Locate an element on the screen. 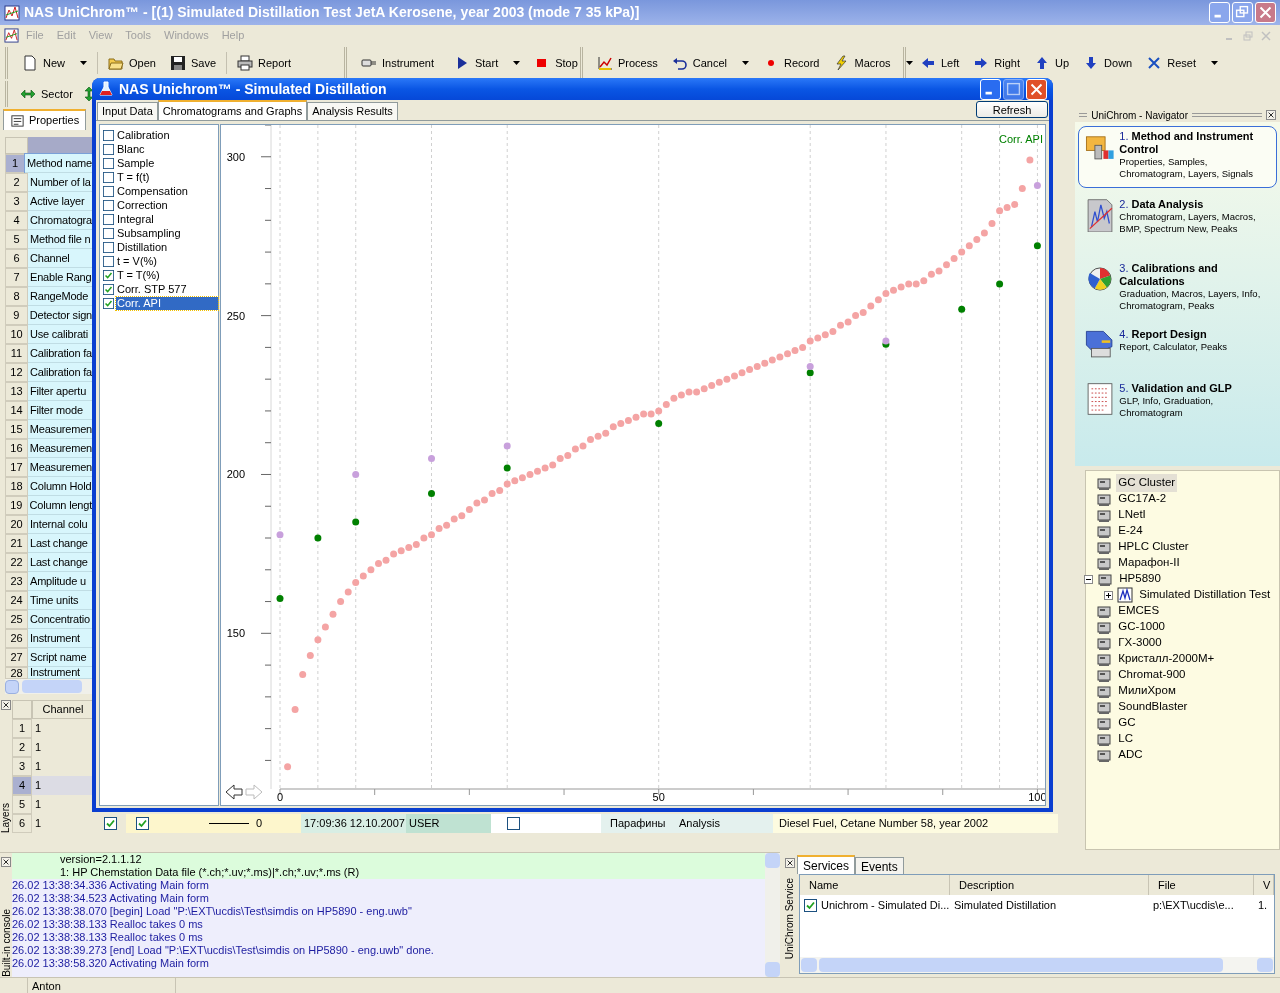  panel-label: Layers is located at coordinates (6, 818).